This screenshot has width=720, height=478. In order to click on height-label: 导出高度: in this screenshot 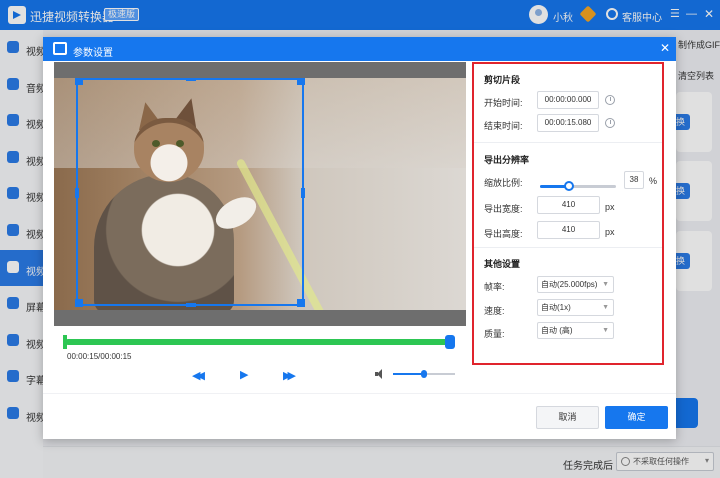, I will do `click(503, 234)`.